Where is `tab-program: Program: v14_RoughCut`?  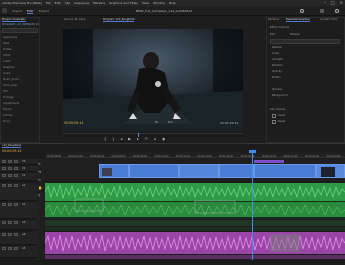
tab-program: Program: v14_RoughCut is located at coordinates (119, 20).